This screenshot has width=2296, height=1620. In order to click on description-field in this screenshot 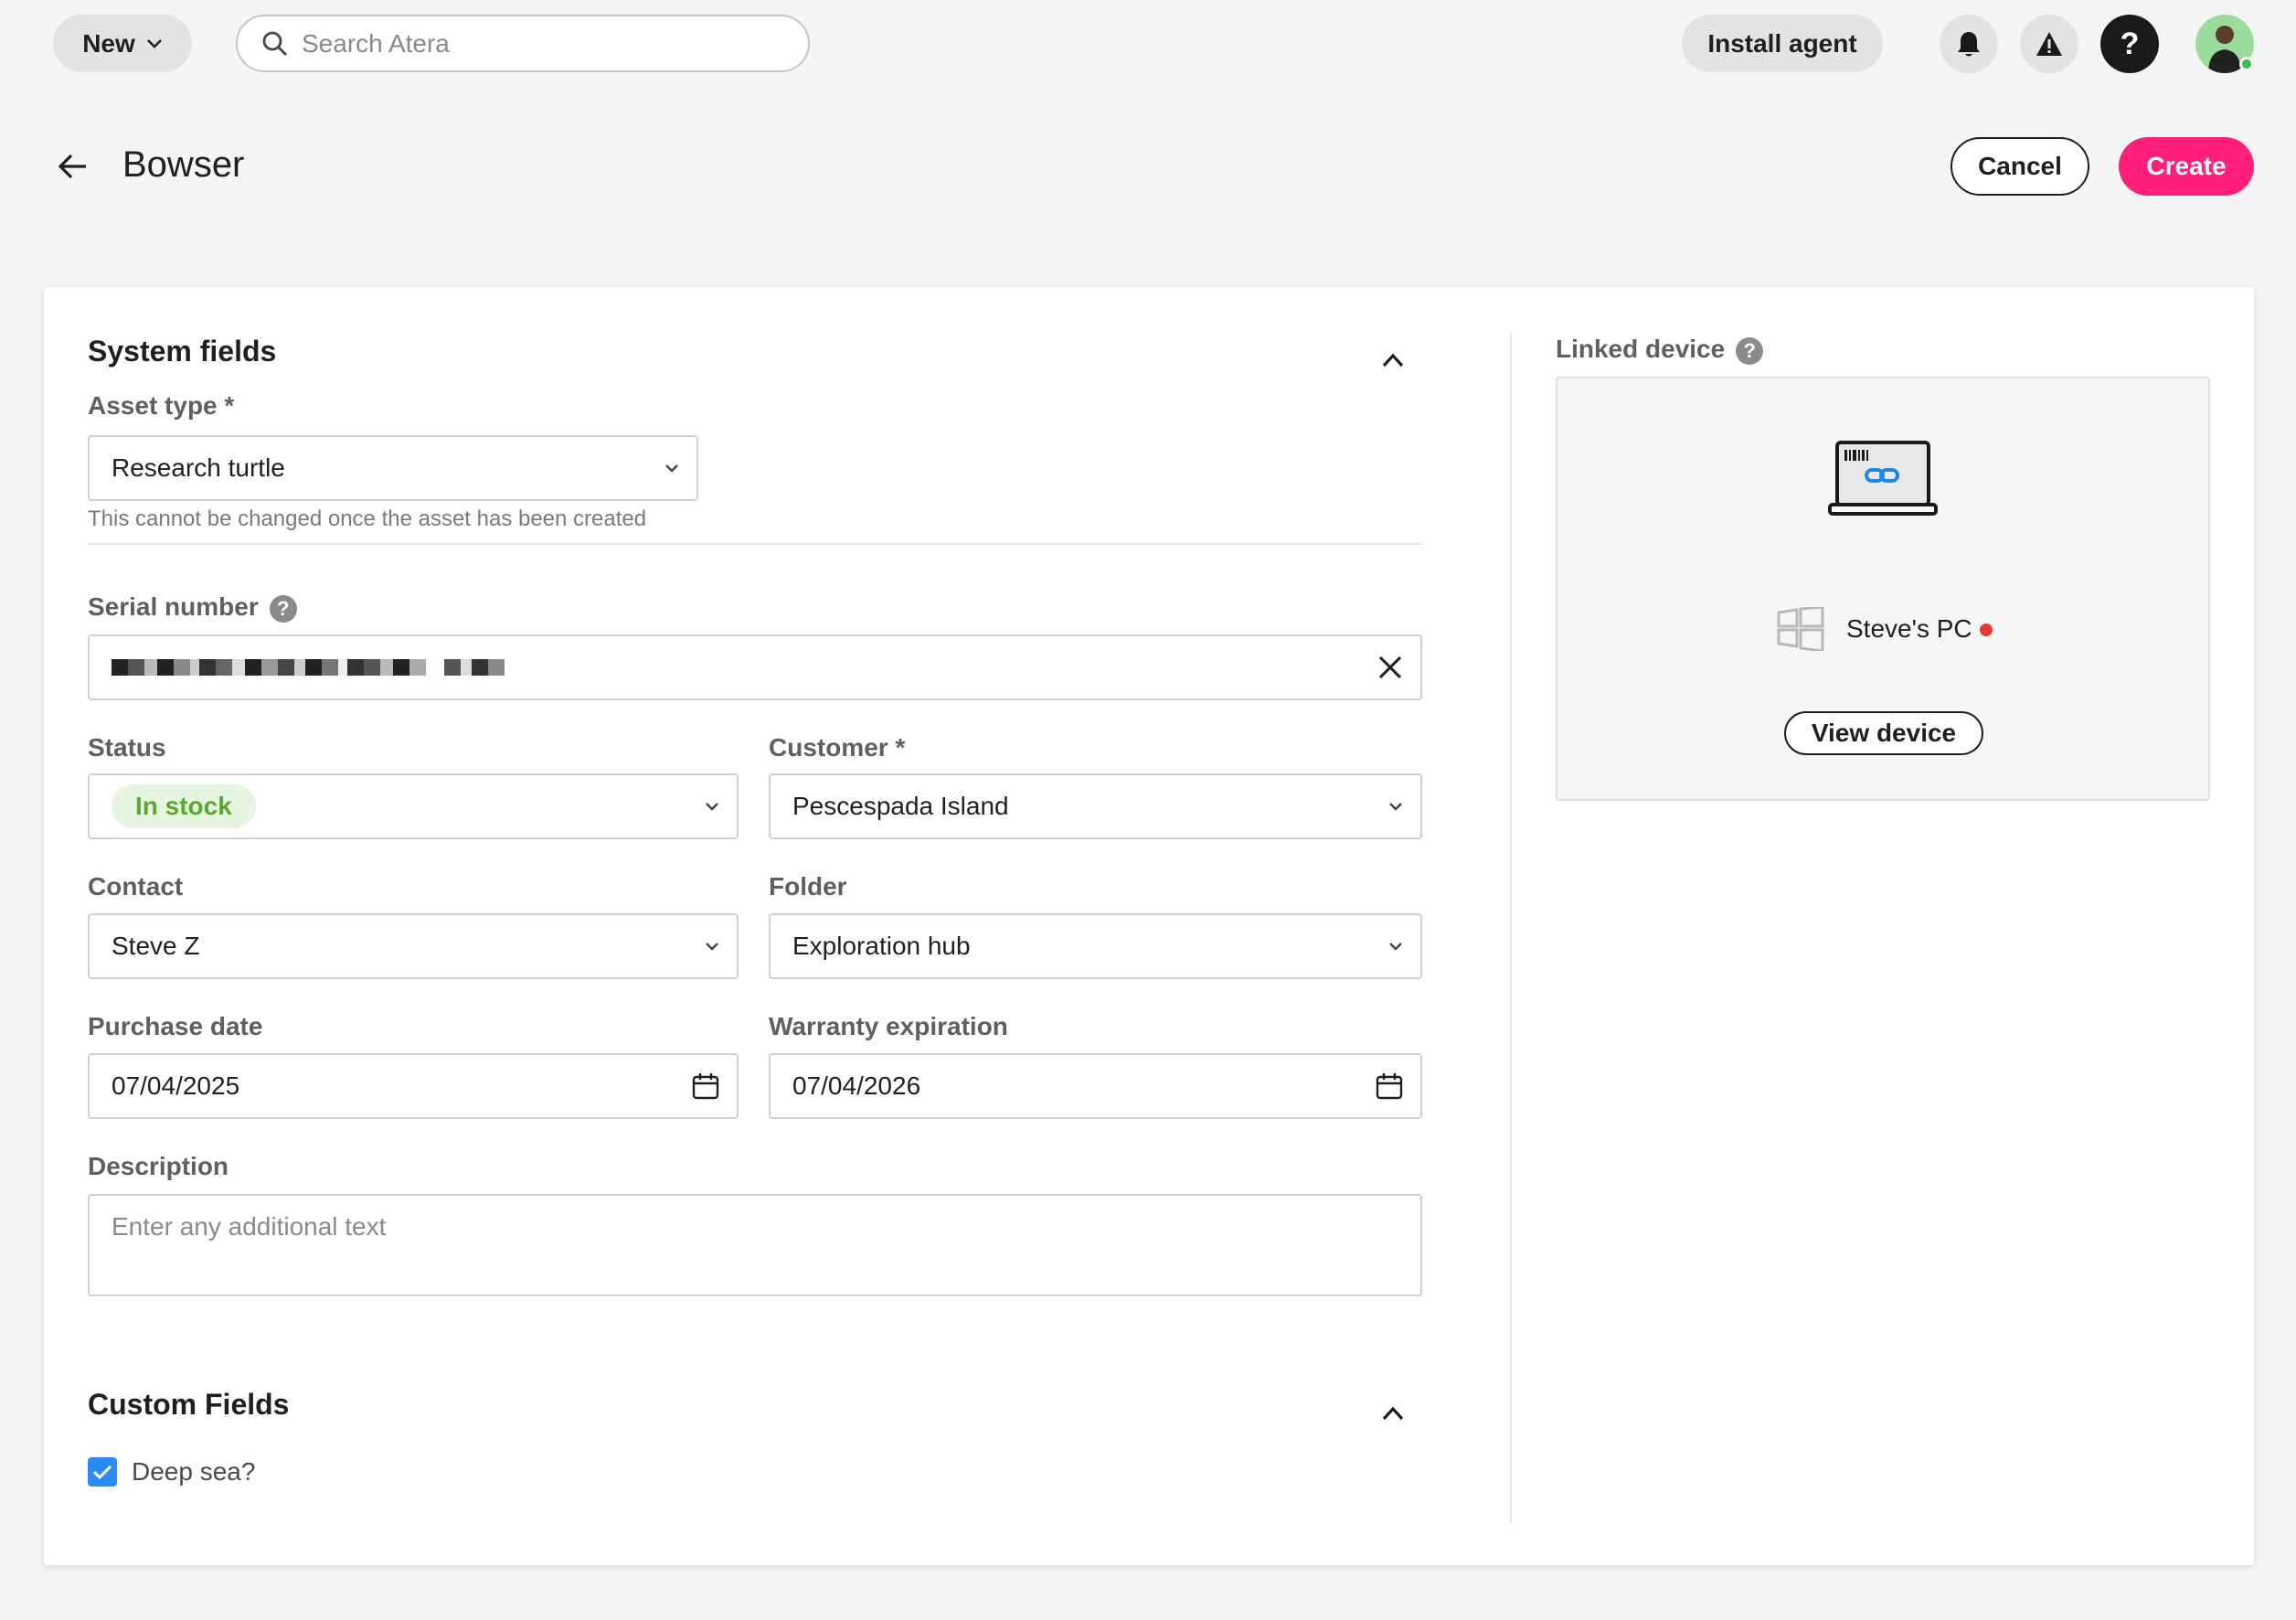, I will do `click(755, 1245)`.